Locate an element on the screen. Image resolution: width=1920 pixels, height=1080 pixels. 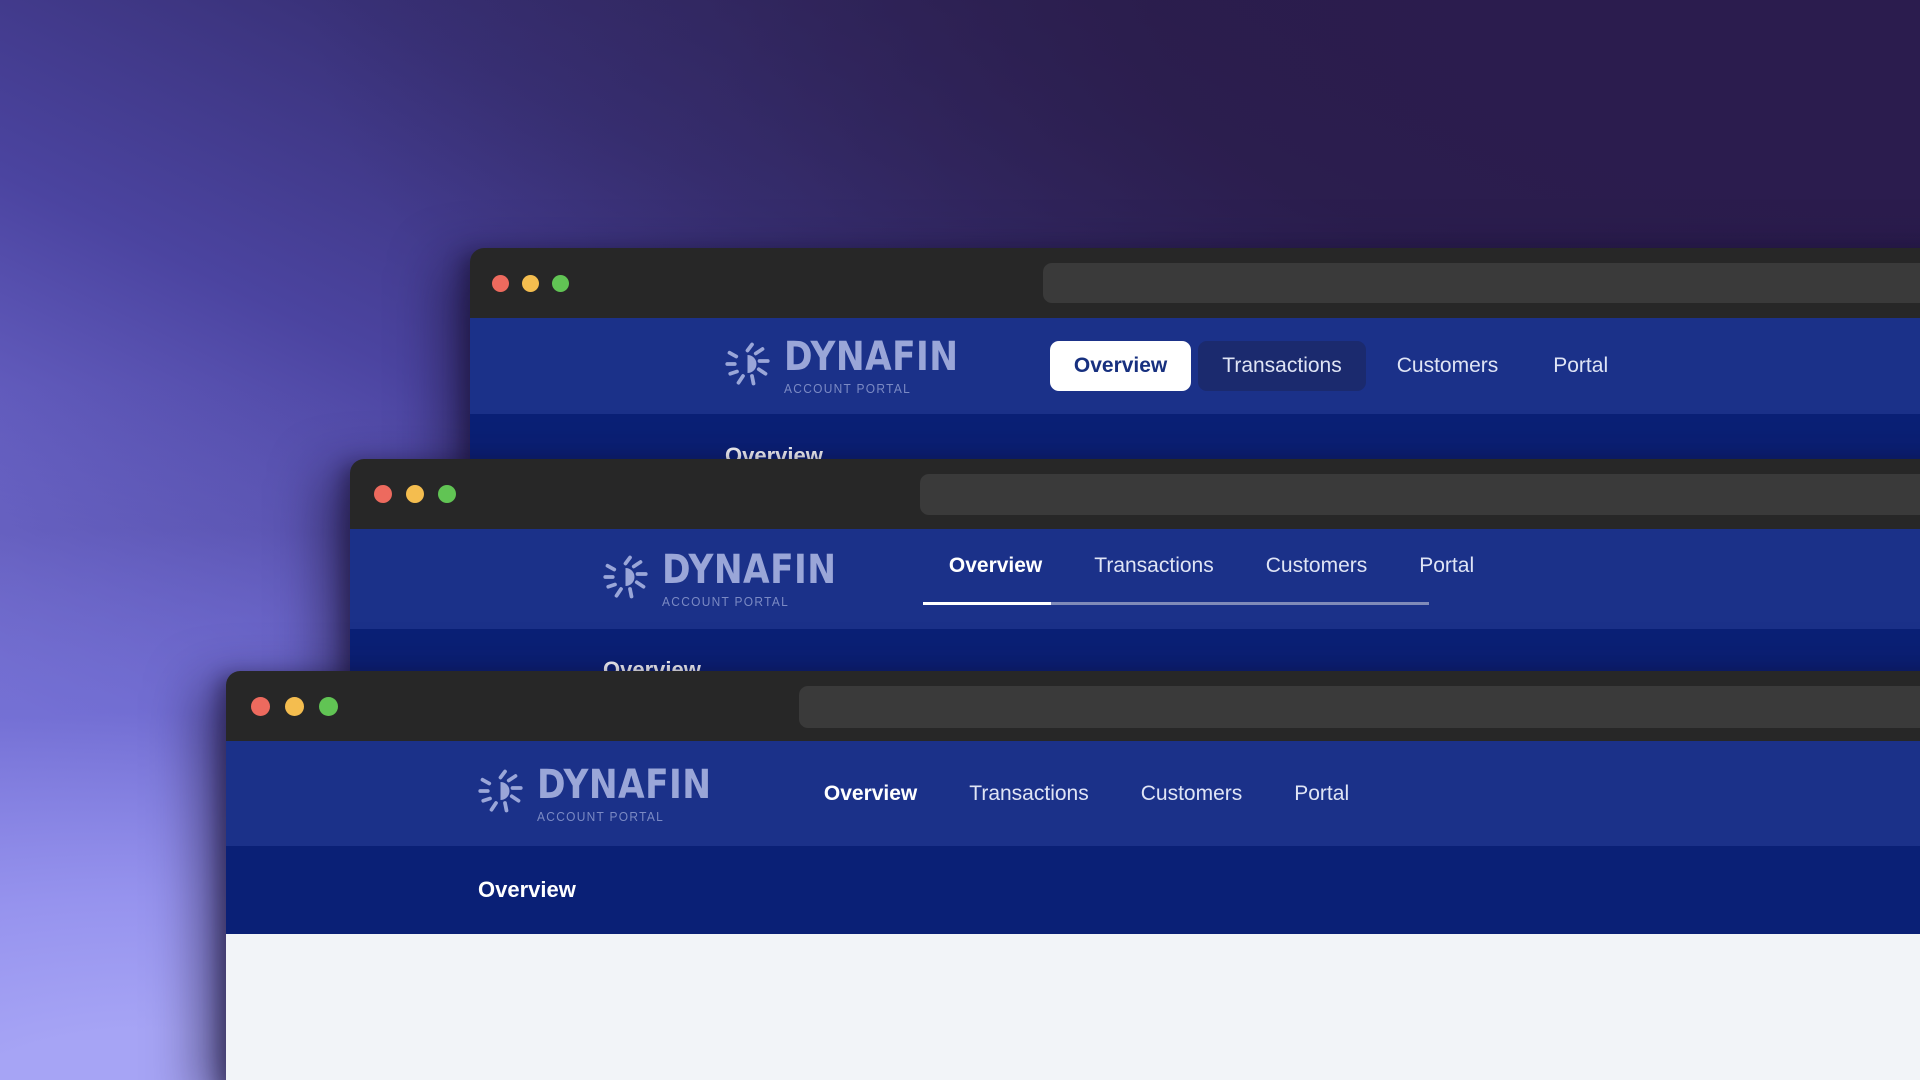
nav-tab-overview-middle: Overview is located at coordinates (995, 566).